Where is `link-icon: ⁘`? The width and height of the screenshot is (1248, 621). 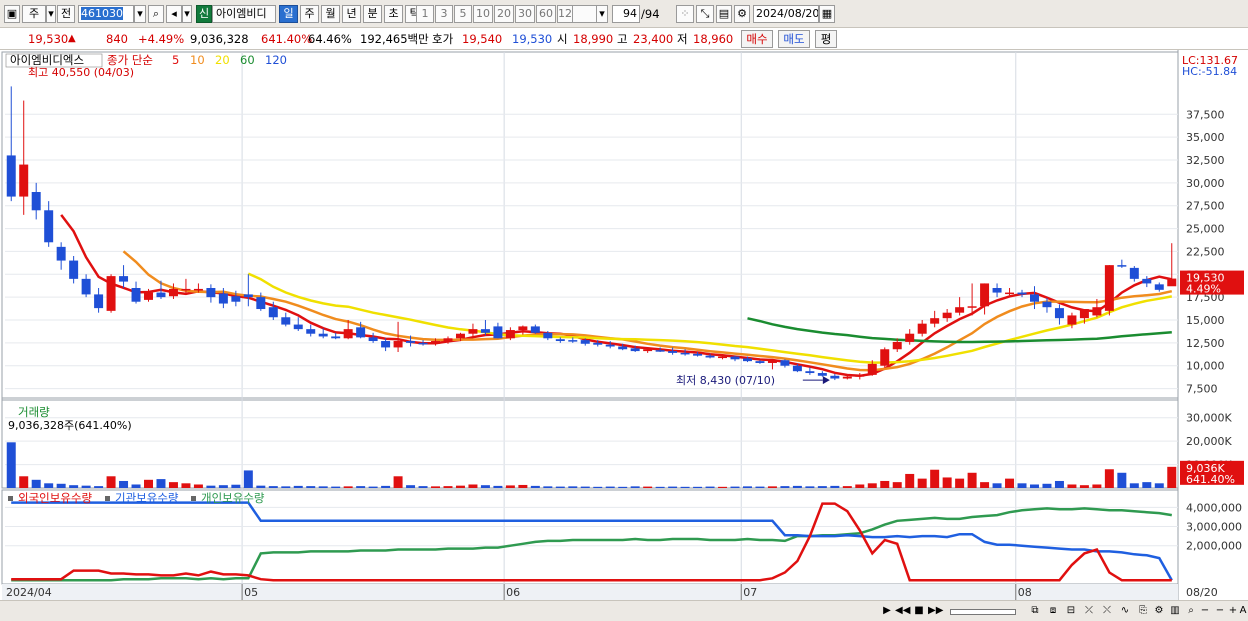
link-icon: ⁘ is located at coordinates (685, 14).